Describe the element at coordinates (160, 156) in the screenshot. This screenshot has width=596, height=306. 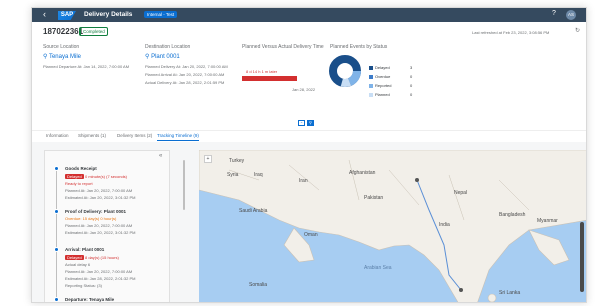
I see `collapse-panel-icon: «` at that location.